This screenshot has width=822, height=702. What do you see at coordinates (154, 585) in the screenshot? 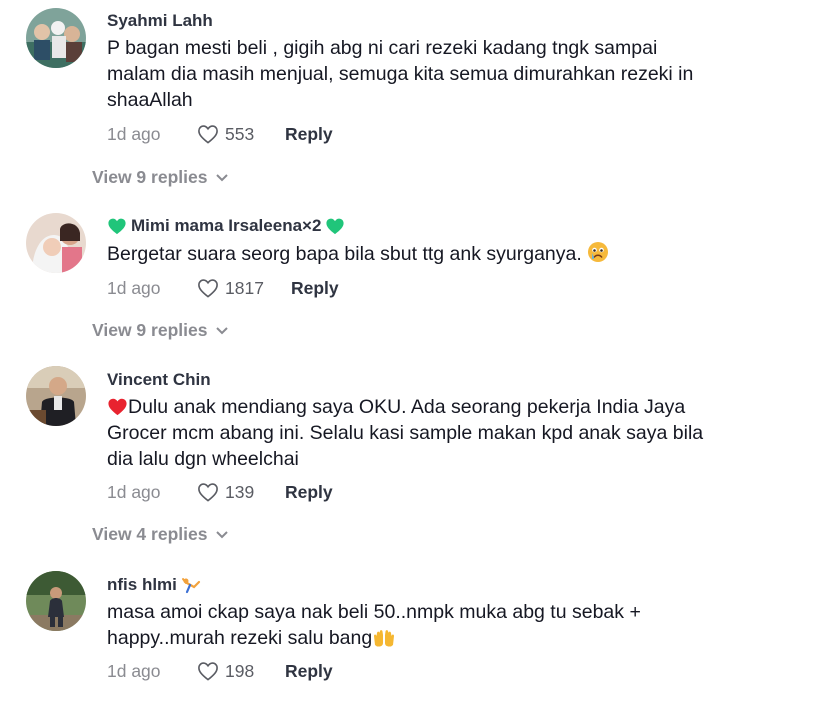
I see `comment-username: nfis hlmi` at bounding box center [154, 585].